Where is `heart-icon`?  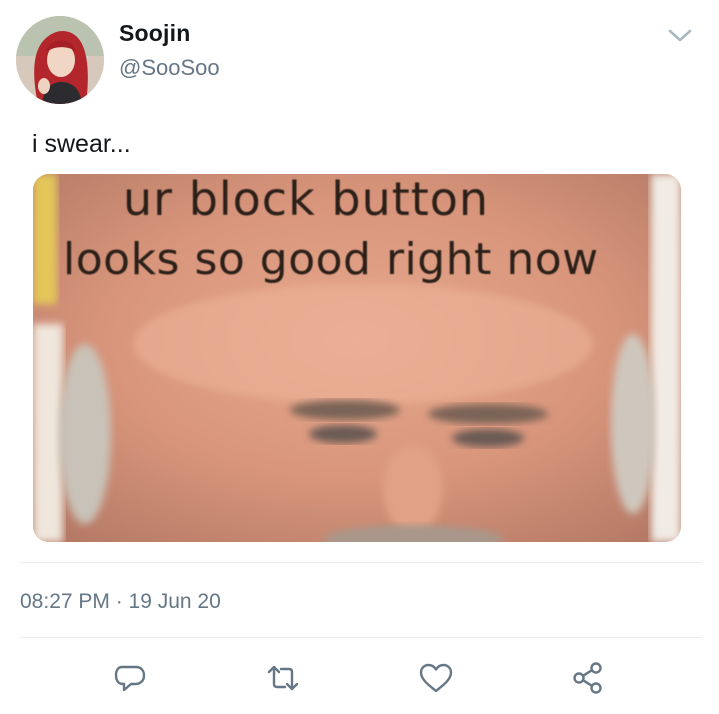 heart-icon is located at coordinates (436, 678).